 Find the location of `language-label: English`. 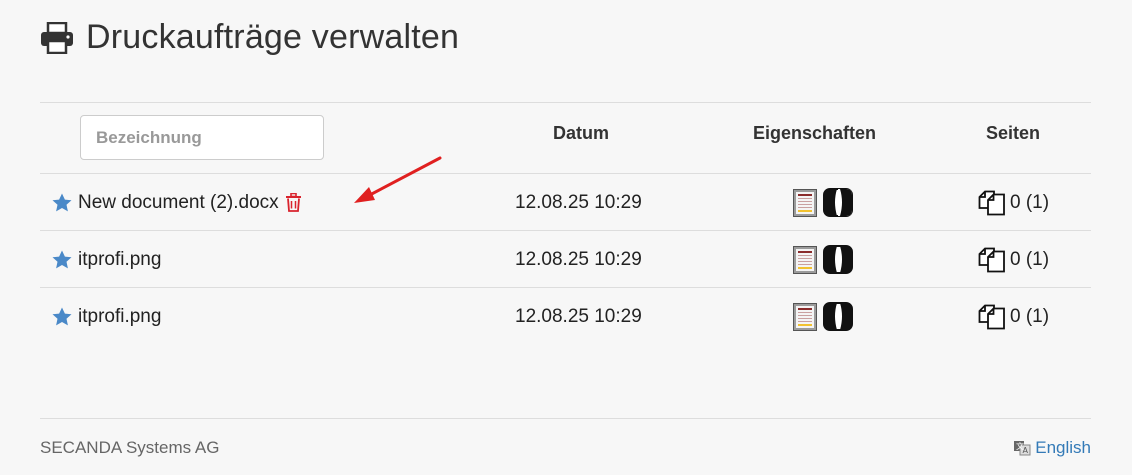

language-label: English is located at coordinates (1063, 448).